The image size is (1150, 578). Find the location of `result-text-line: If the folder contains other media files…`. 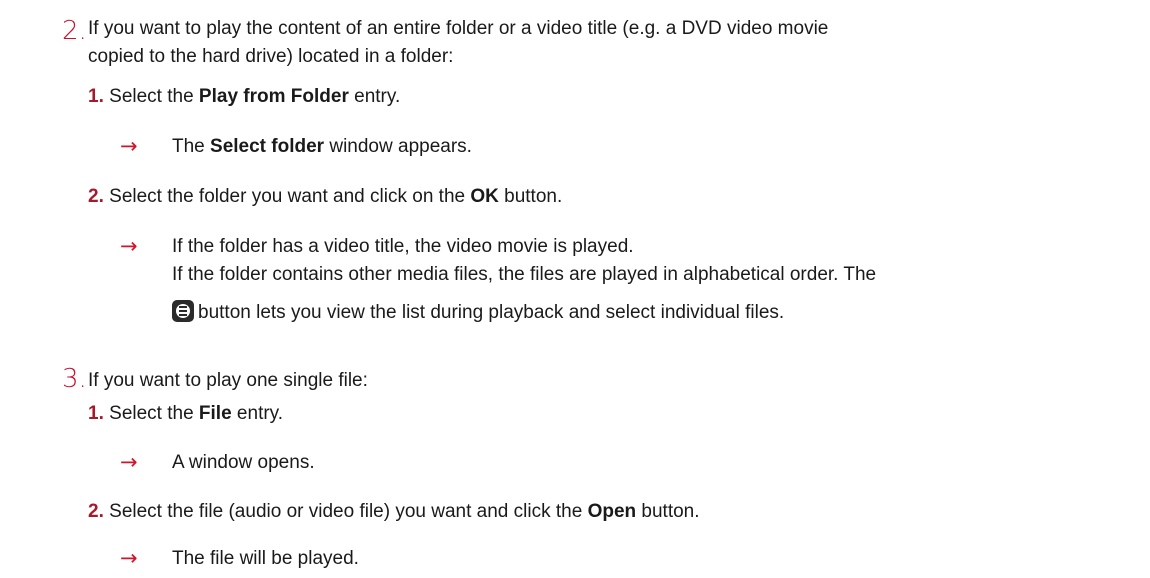

result-text-line: If the folder contains other media files… is located at coordinates (524, 274).